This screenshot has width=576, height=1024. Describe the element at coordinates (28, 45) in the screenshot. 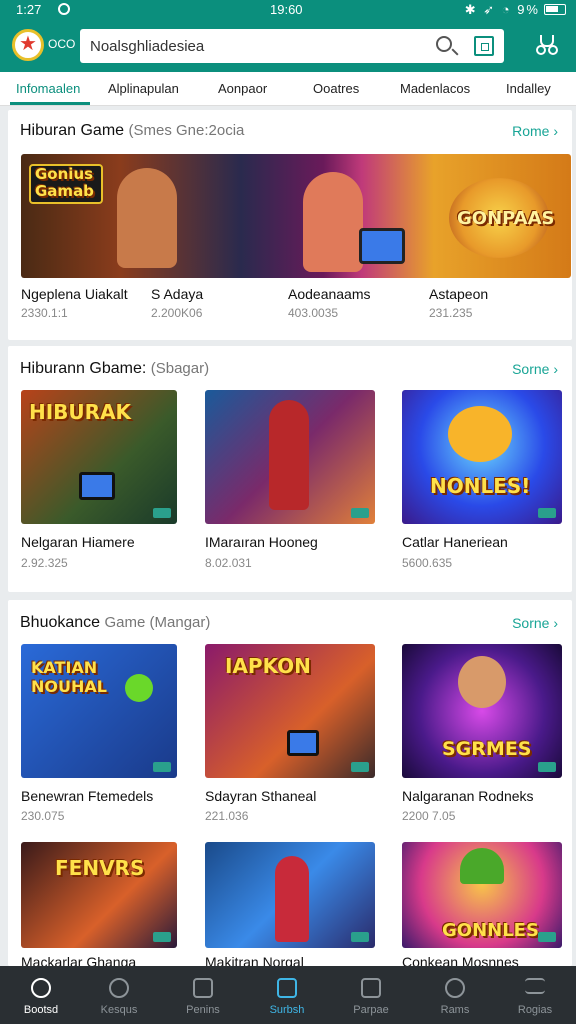

I see `app-logo-icon` at that location.